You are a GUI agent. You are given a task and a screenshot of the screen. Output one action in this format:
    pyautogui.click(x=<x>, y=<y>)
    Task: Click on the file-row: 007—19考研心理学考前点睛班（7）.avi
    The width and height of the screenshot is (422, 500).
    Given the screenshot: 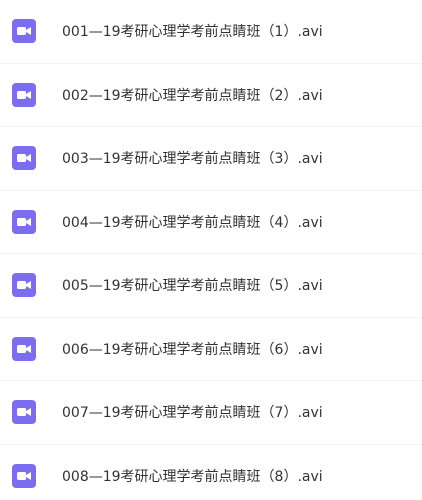 What is the action you would take?
    pyautogui.click(x=211, y=413)
    